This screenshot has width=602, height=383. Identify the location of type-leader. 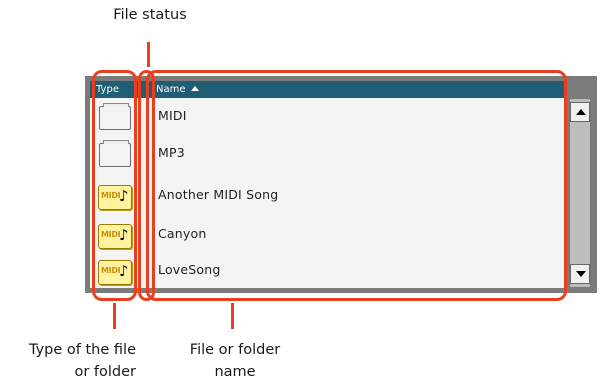
(114, 316).